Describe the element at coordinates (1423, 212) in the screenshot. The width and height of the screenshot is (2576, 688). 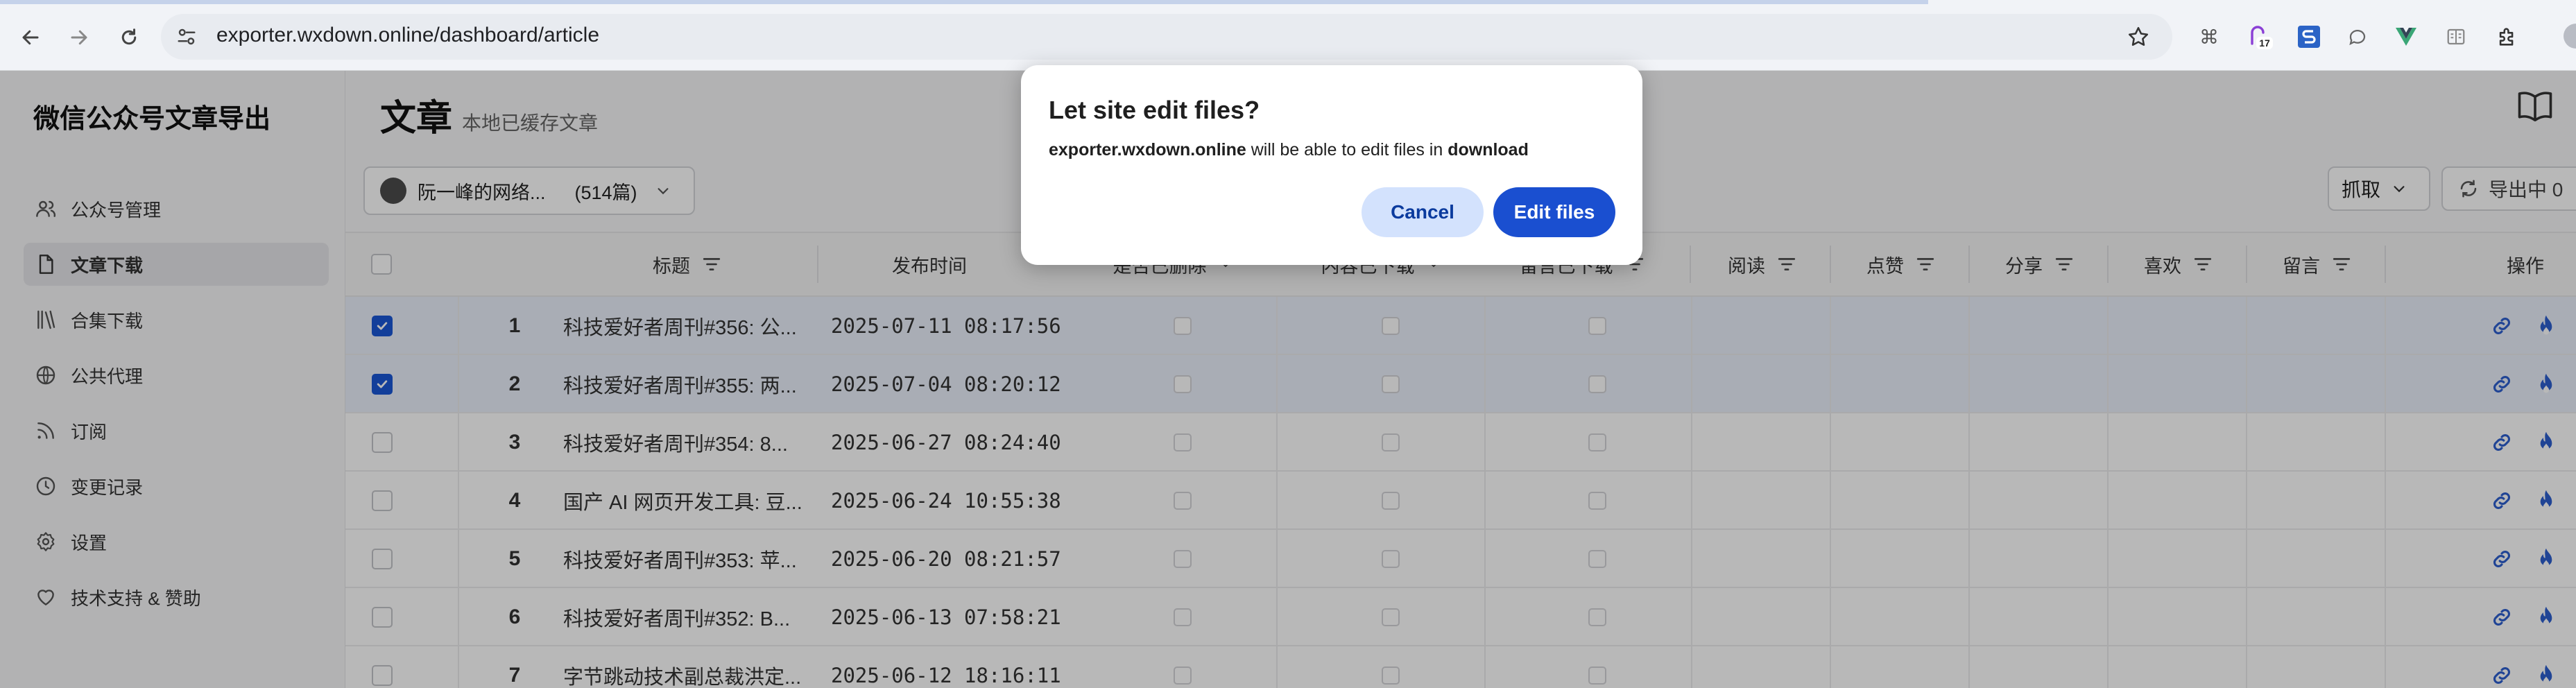
I see `cancel-button: Cancel` at that location.